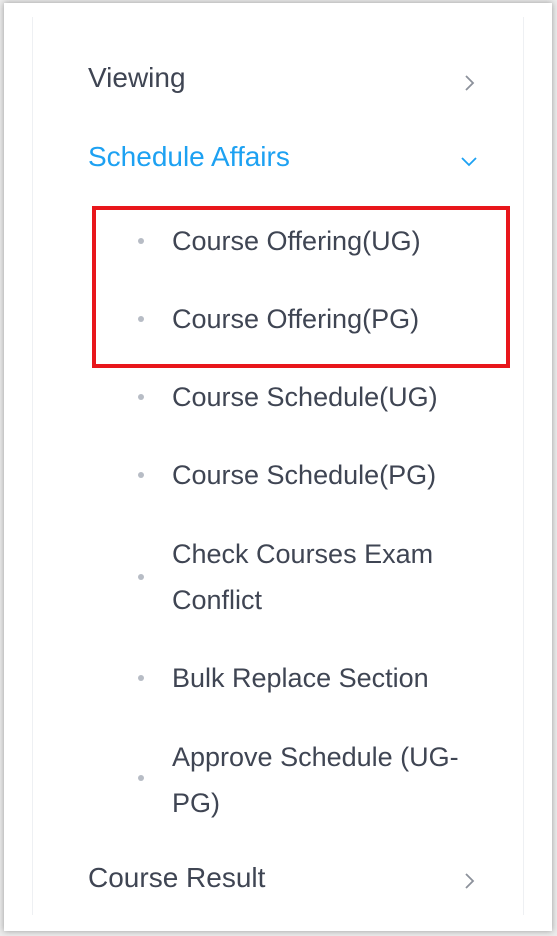 Image resolution: width=557 pixels, height=936 pixels. What do you see at coordinates (296, 319) in the screenshot?
I see `submenu-item-label: Course Offering(PG)` at bounding box center [296, 319].